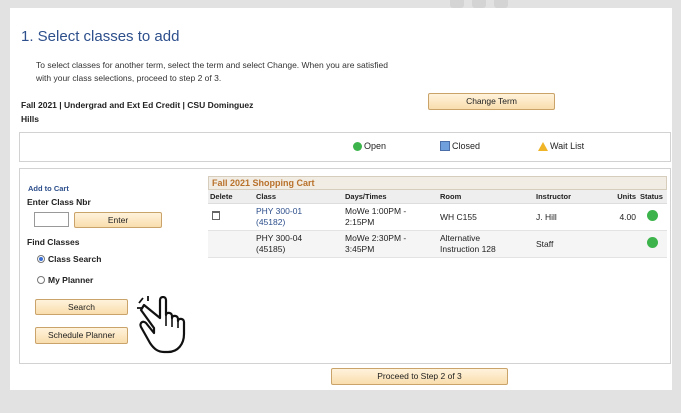 This screenshot has height=413, width=681. Describe the element at coordinates (569, 217) in the screenshot. I see `instructor-cell: J. Hill` at that location.